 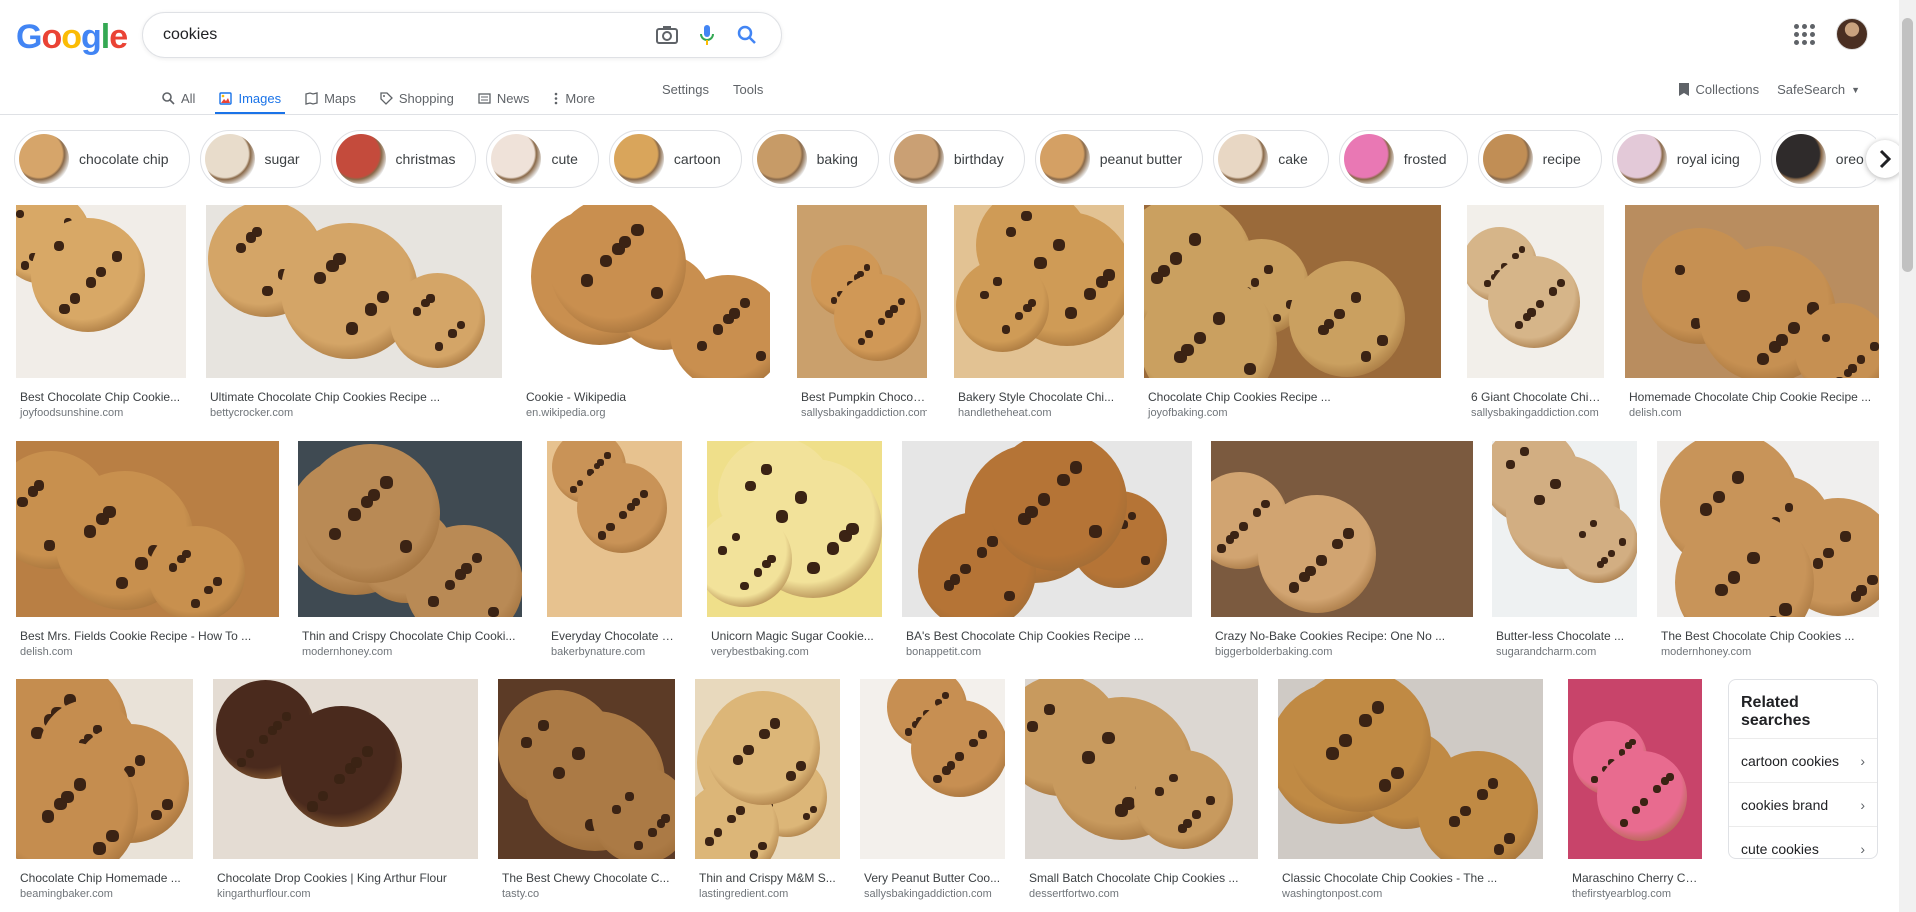 I want to click on image-result: Cookie - Wikipedia en.wikipedia.org, so click(x=646, y=312).